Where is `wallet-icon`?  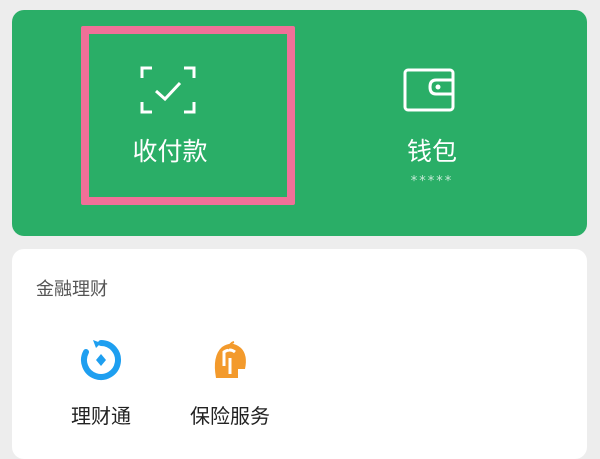 wallet-icon is located at coordinates (429, 90).